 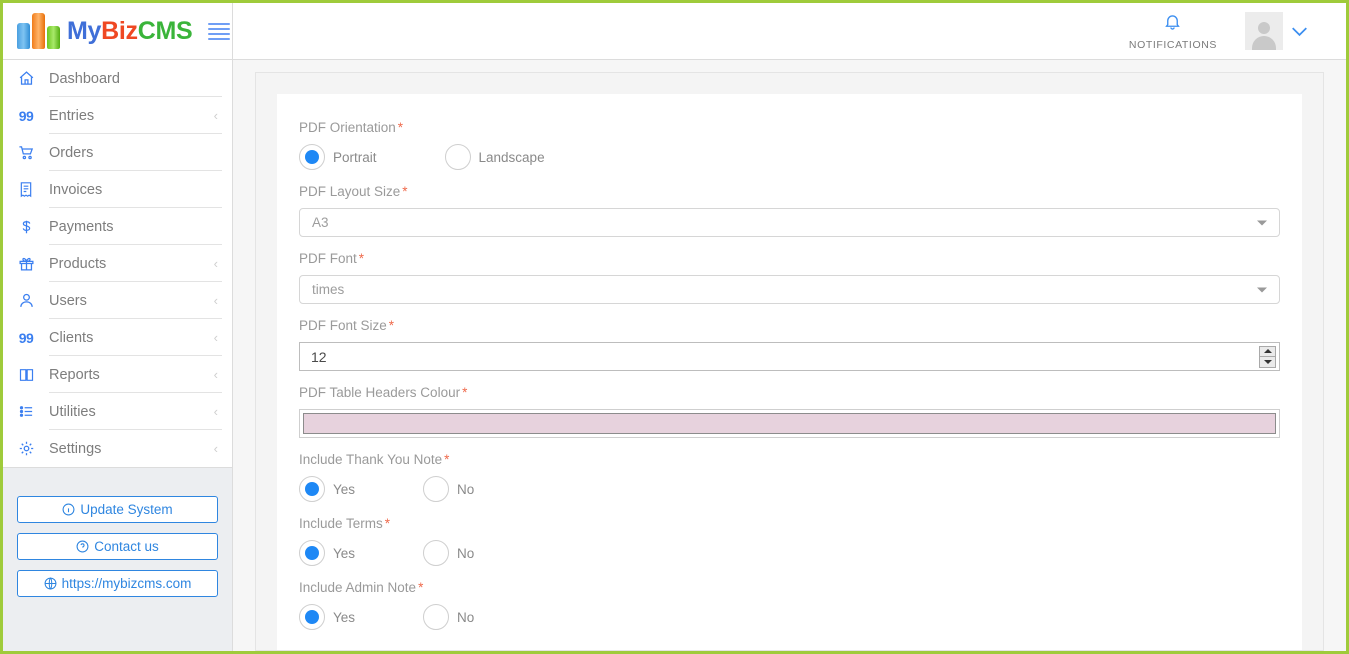 I want to click on include-thank-you-note-label: Include Thank You Note, so click(x=371, y=459).